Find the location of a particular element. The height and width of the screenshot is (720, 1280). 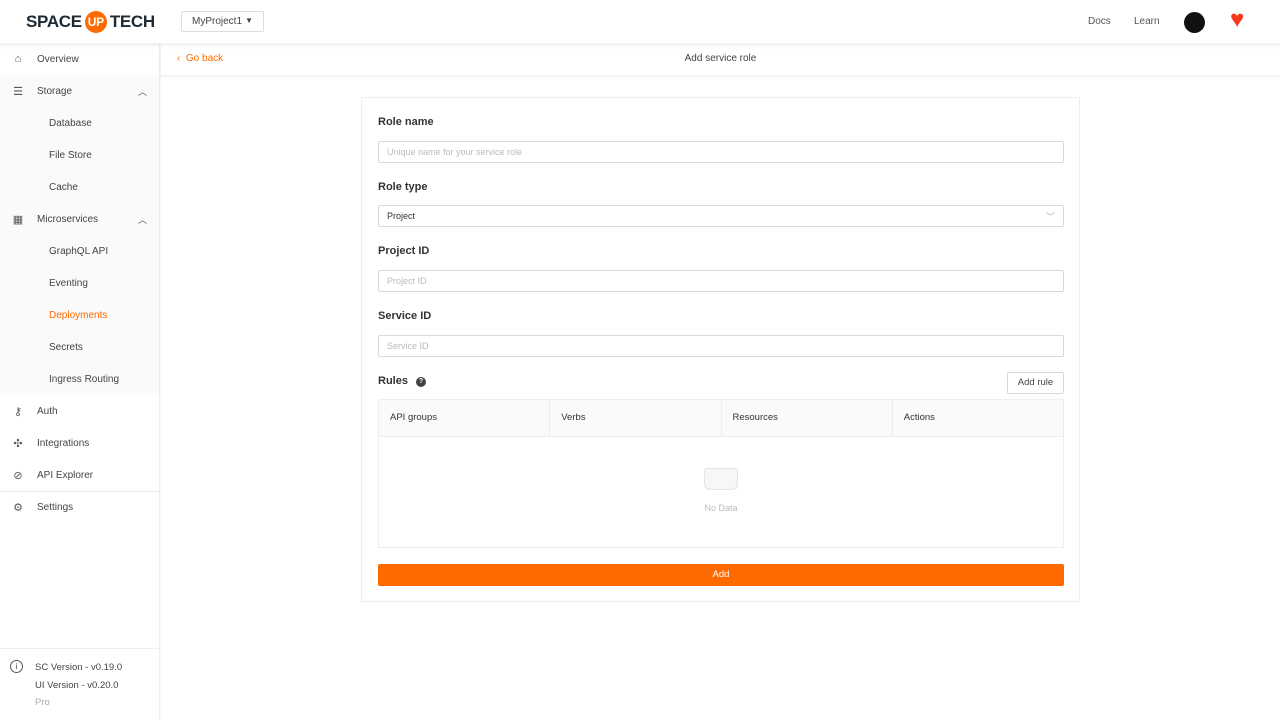

sidebar-item-storage: ☰ Storage ︿ is located at coordinates (79, 91).